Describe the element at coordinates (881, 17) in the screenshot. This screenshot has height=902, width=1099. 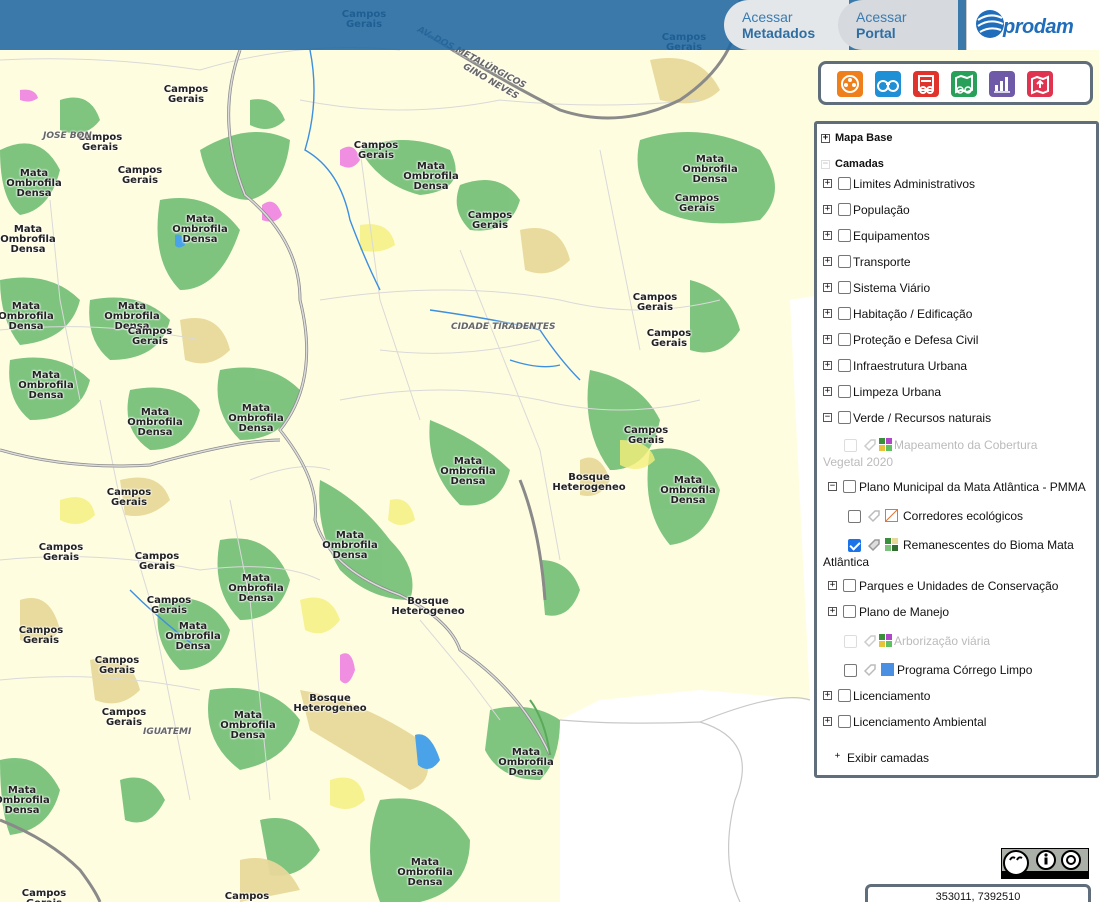
I see `portal-line1: Acessar` at that location.